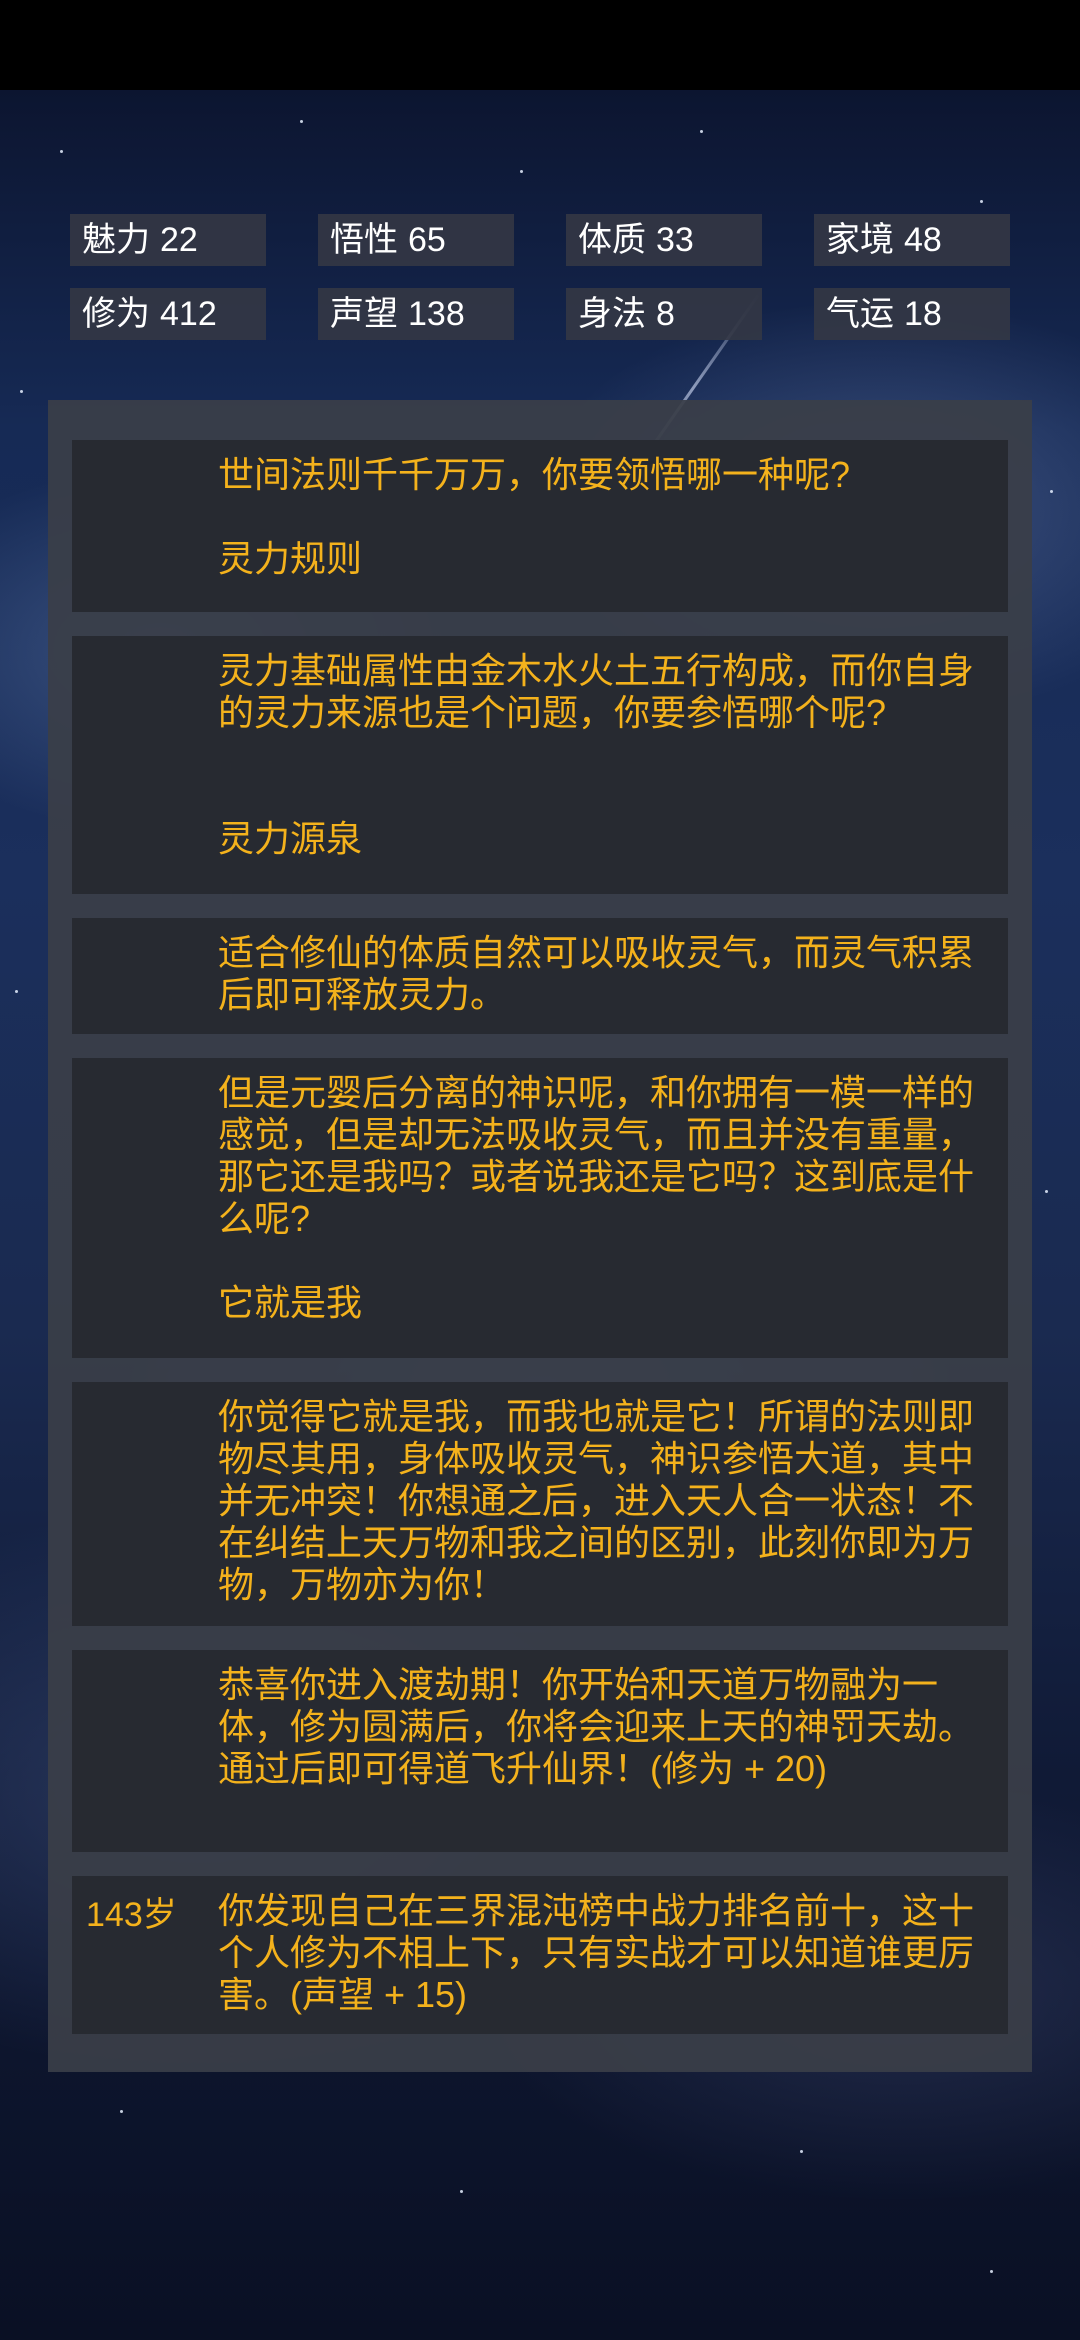  What do you see at coordinates (912, 240) in the screenshot?
I see `stat-family: 家境 48` at bounding box center [912, 240].